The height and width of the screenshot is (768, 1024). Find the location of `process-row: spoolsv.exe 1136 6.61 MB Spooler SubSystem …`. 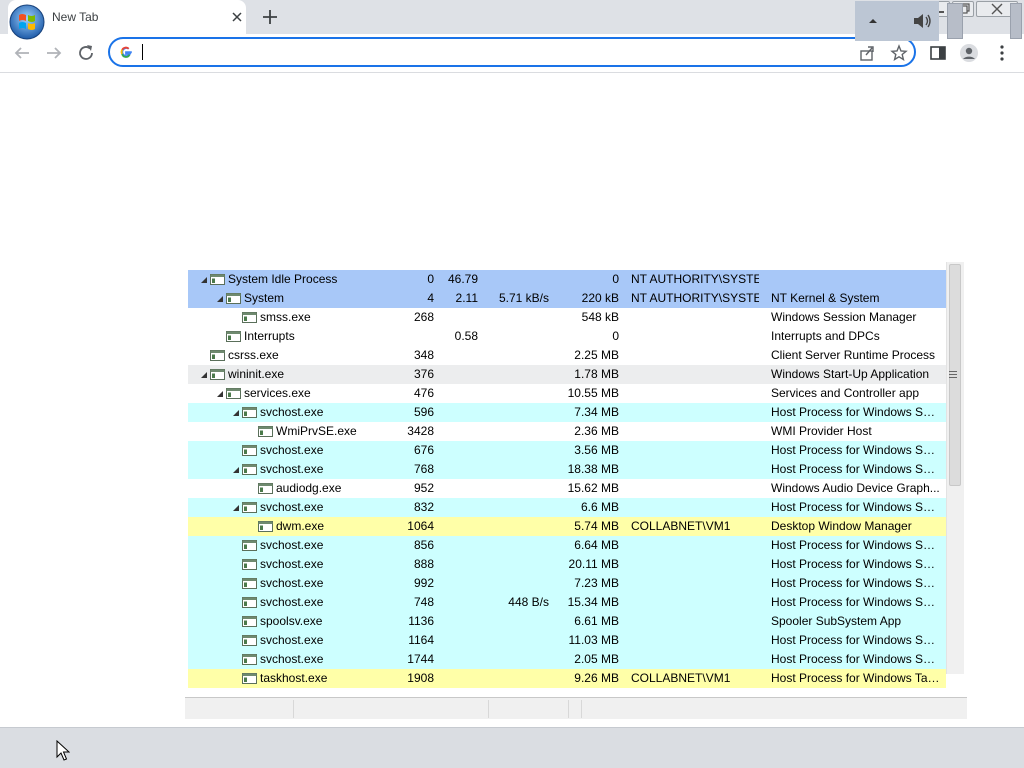

process-row: spoolsv.exe 1136 6.61 MB Spooler SubSystem … is located at coordinates (567, 621).